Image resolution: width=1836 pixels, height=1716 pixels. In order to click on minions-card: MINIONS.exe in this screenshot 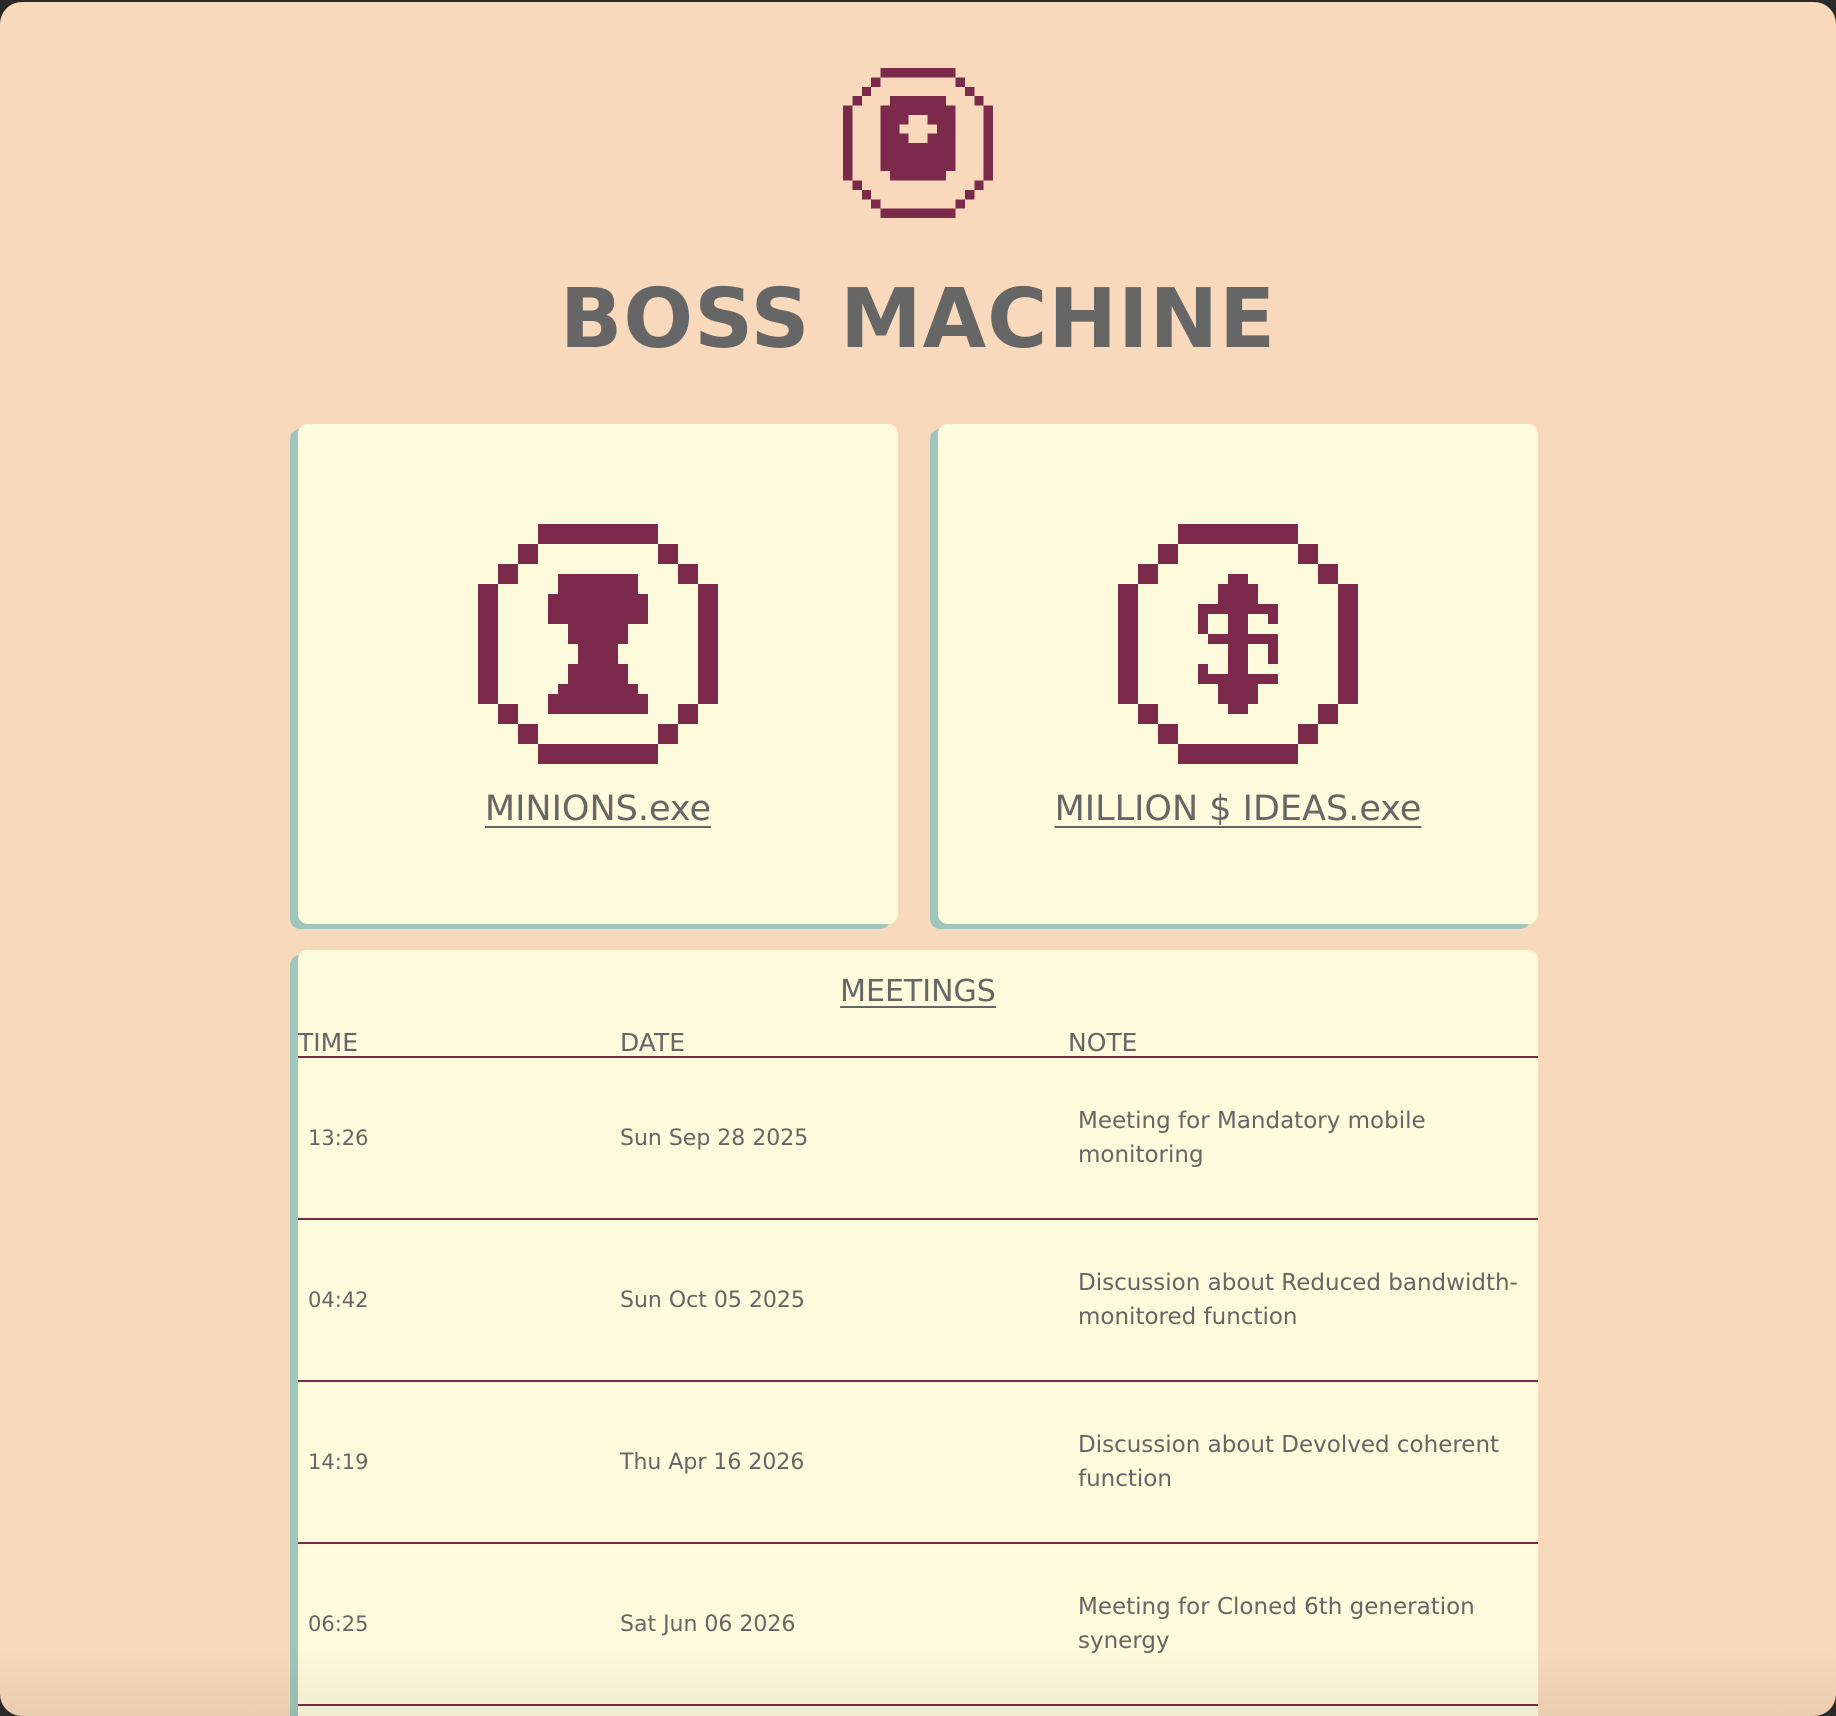, I will do `click(598, 674)`.